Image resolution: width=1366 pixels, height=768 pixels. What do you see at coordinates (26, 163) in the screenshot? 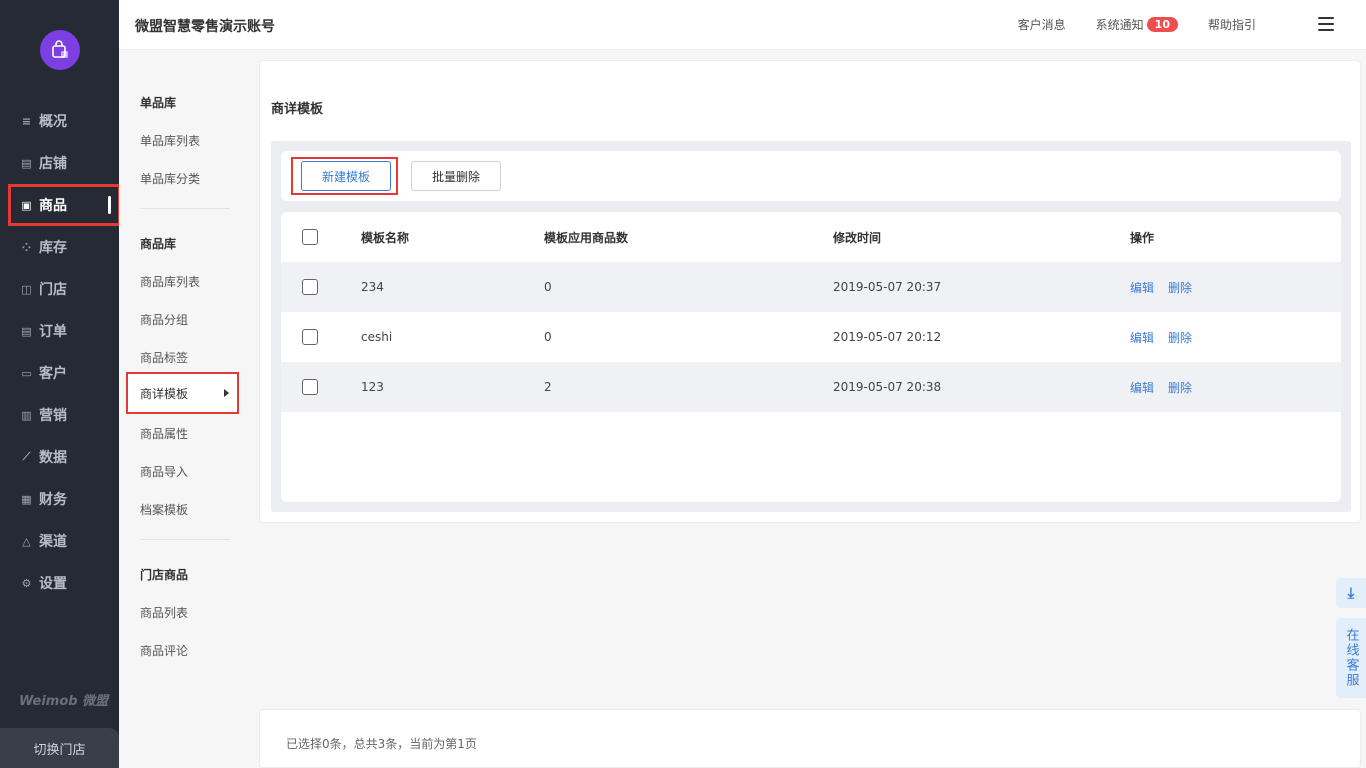
I see `store-icon: ▤` at bounding box center [26, 163].